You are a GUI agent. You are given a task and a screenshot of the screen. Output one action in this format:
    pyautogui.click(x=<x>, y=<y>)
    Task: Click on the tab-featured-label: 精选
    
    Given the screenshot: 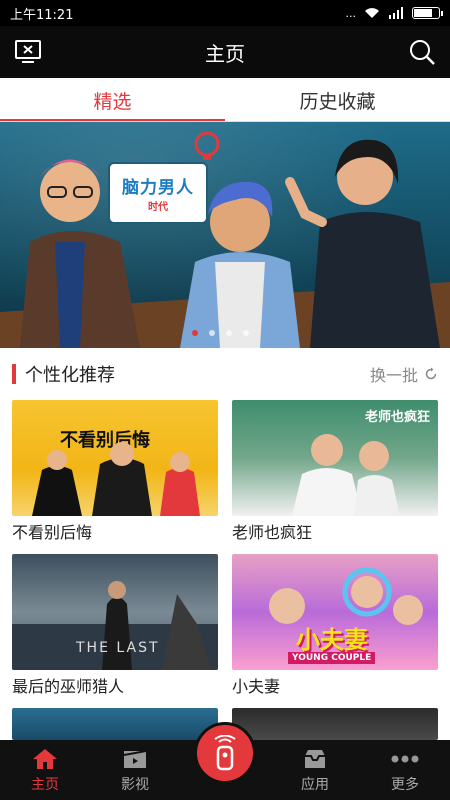 What is the action you would take?
    pyautogui.click(x=112, y=101)
    